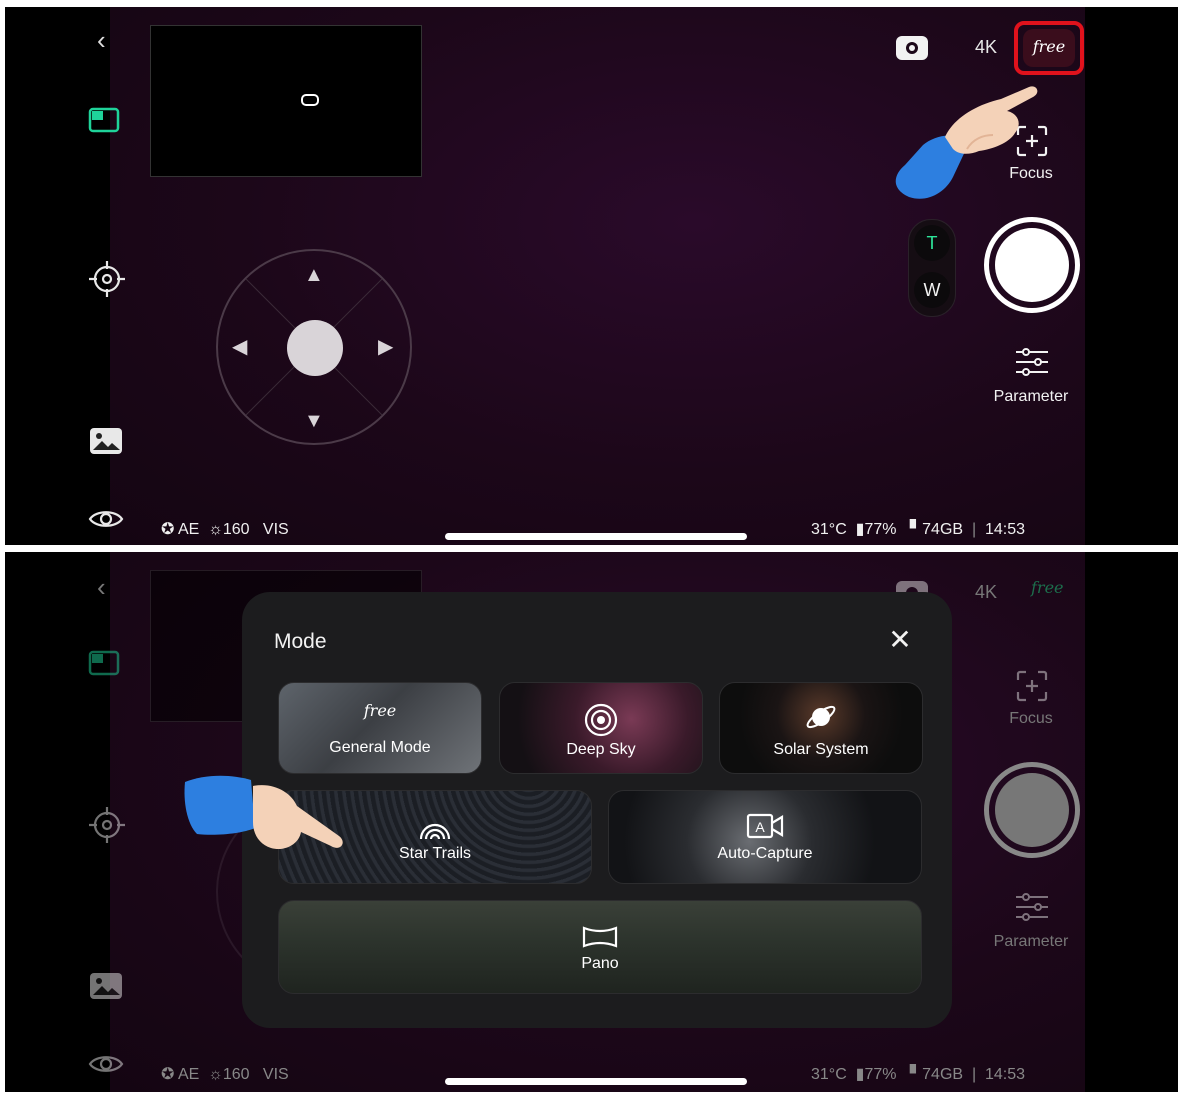  What do you see at coordinates (601, 722) in the screenshot?
I see `galaxy-icon` at bounding box center [601, 722].